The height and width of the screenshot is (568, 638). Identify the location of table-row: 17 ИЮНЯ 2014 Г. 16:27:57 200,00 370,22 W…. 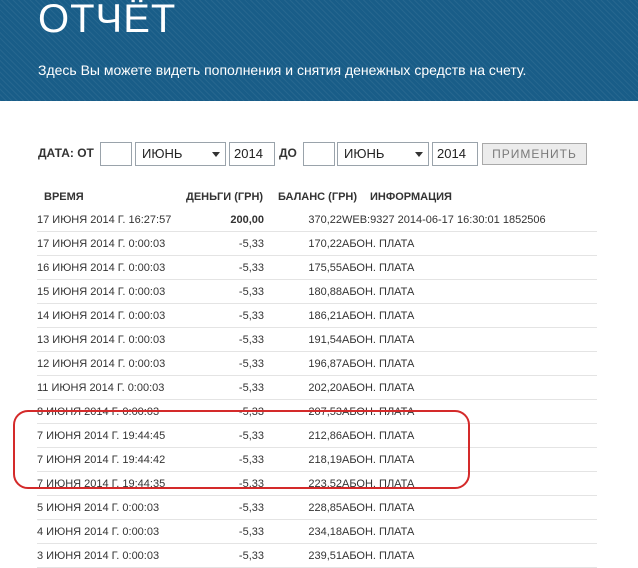
(317, 220).